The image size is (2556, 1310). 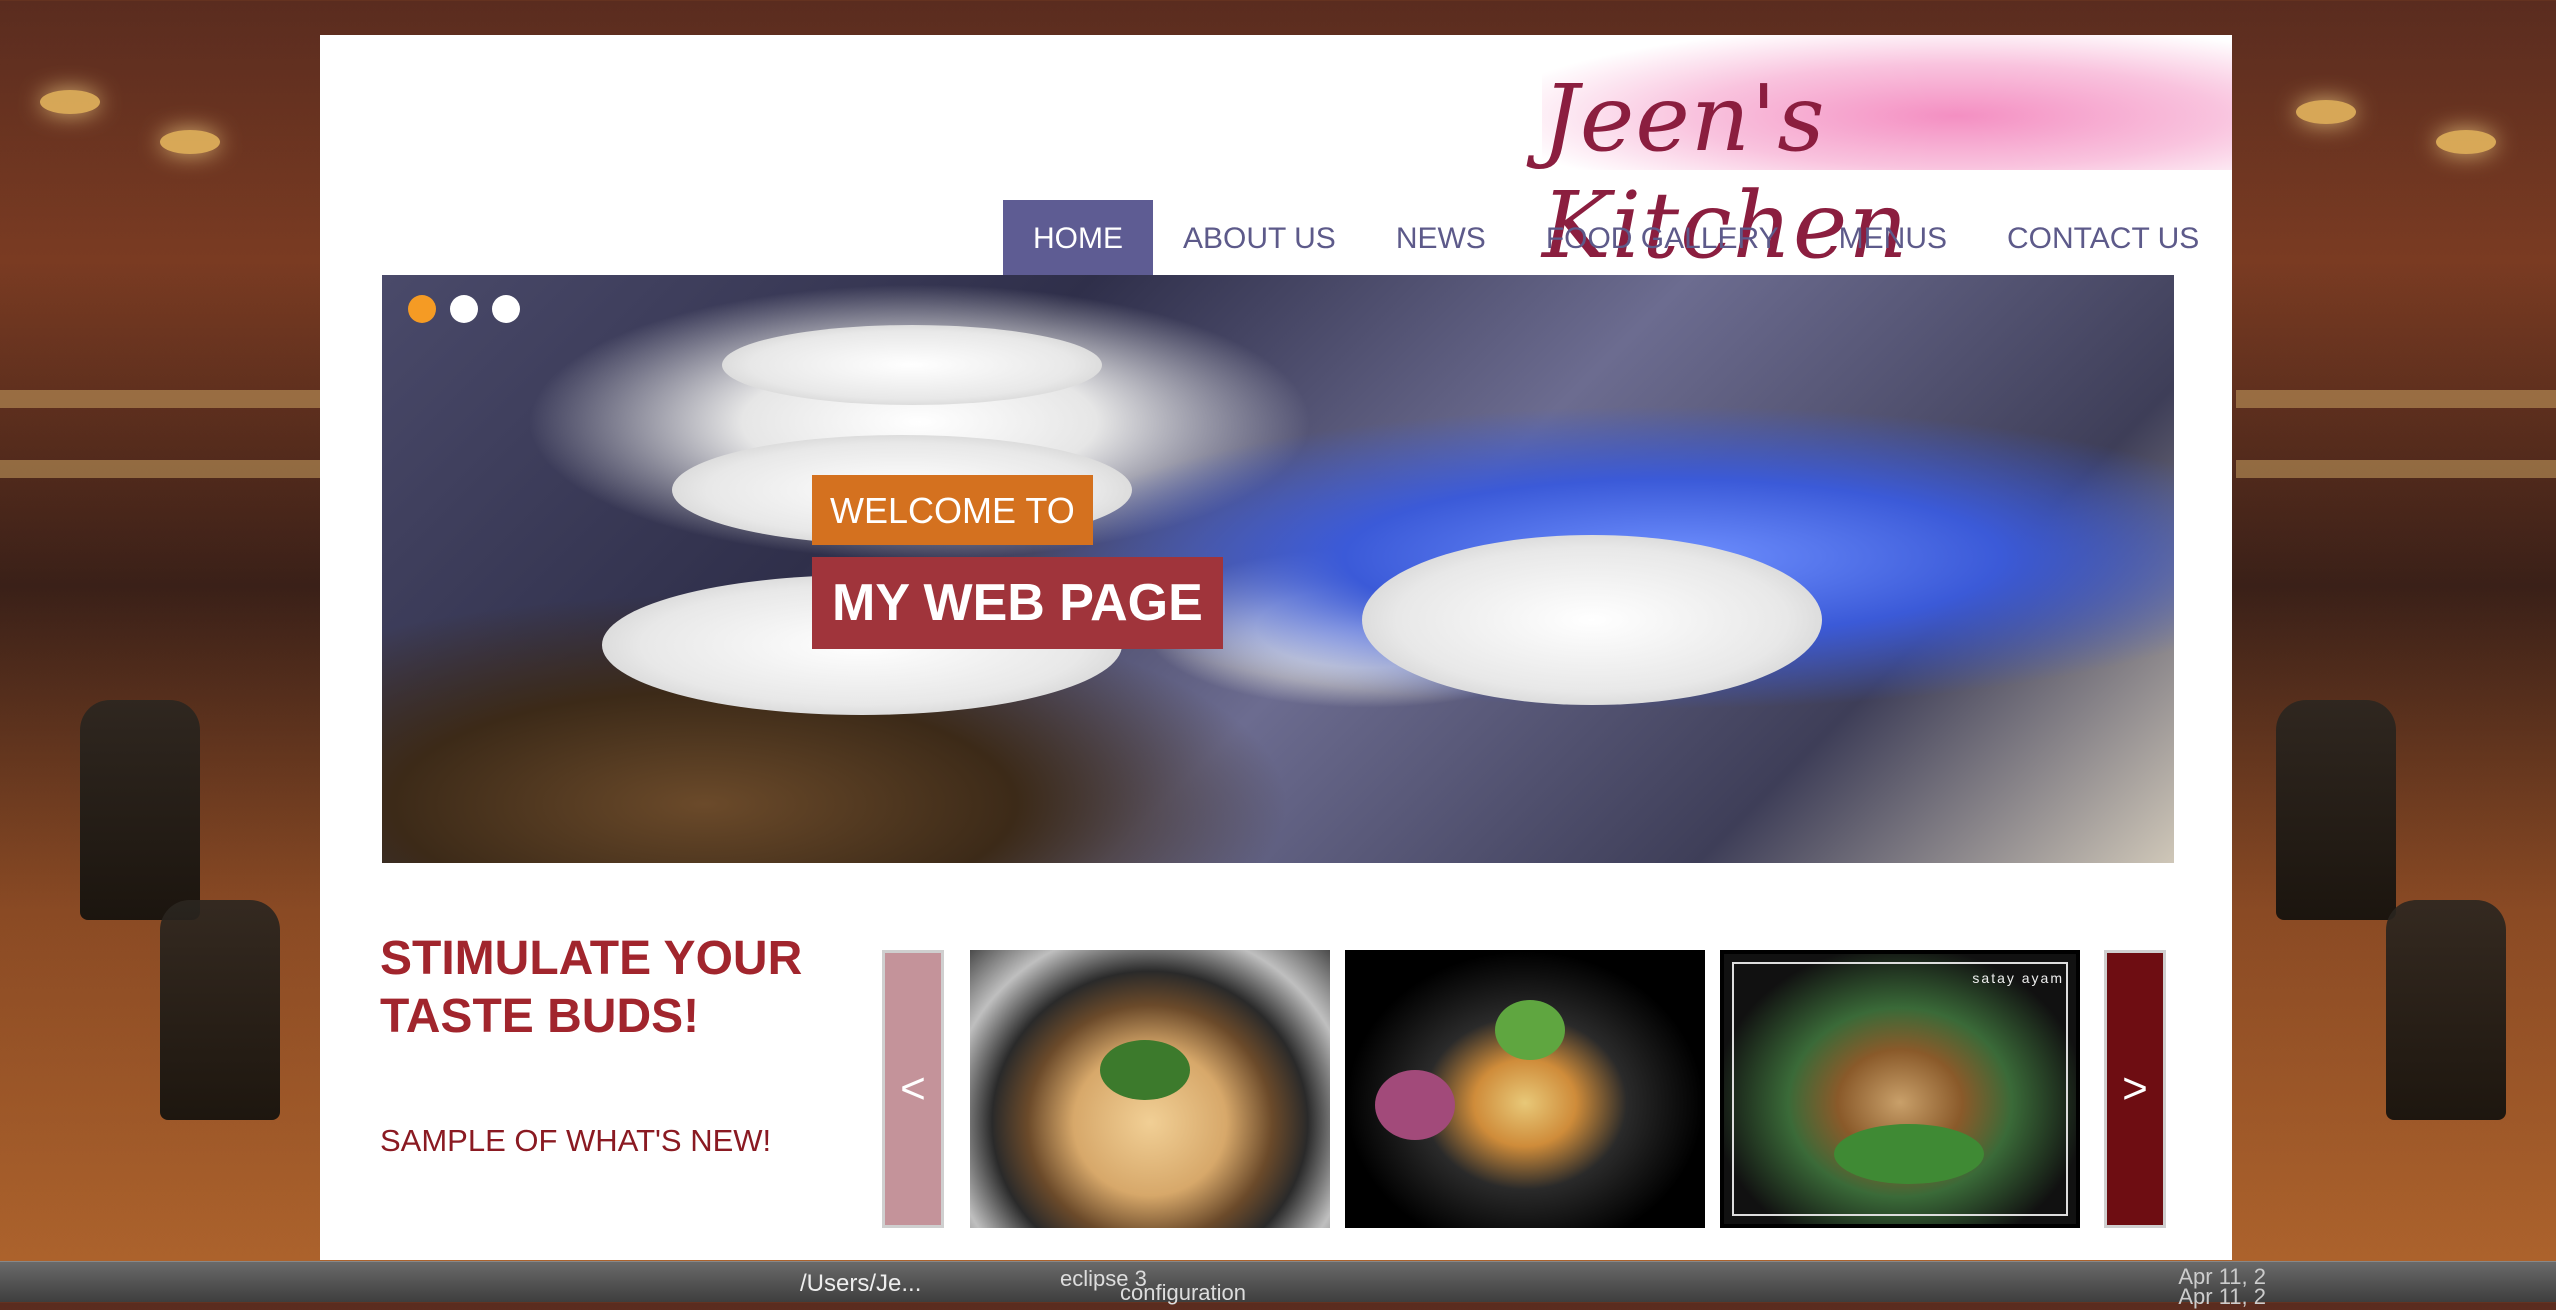 What do you see at coordinates (1525, 1089) in the screenshot?
I see `gallery-thumb-noodles` at bounding box center [1525, 1089].